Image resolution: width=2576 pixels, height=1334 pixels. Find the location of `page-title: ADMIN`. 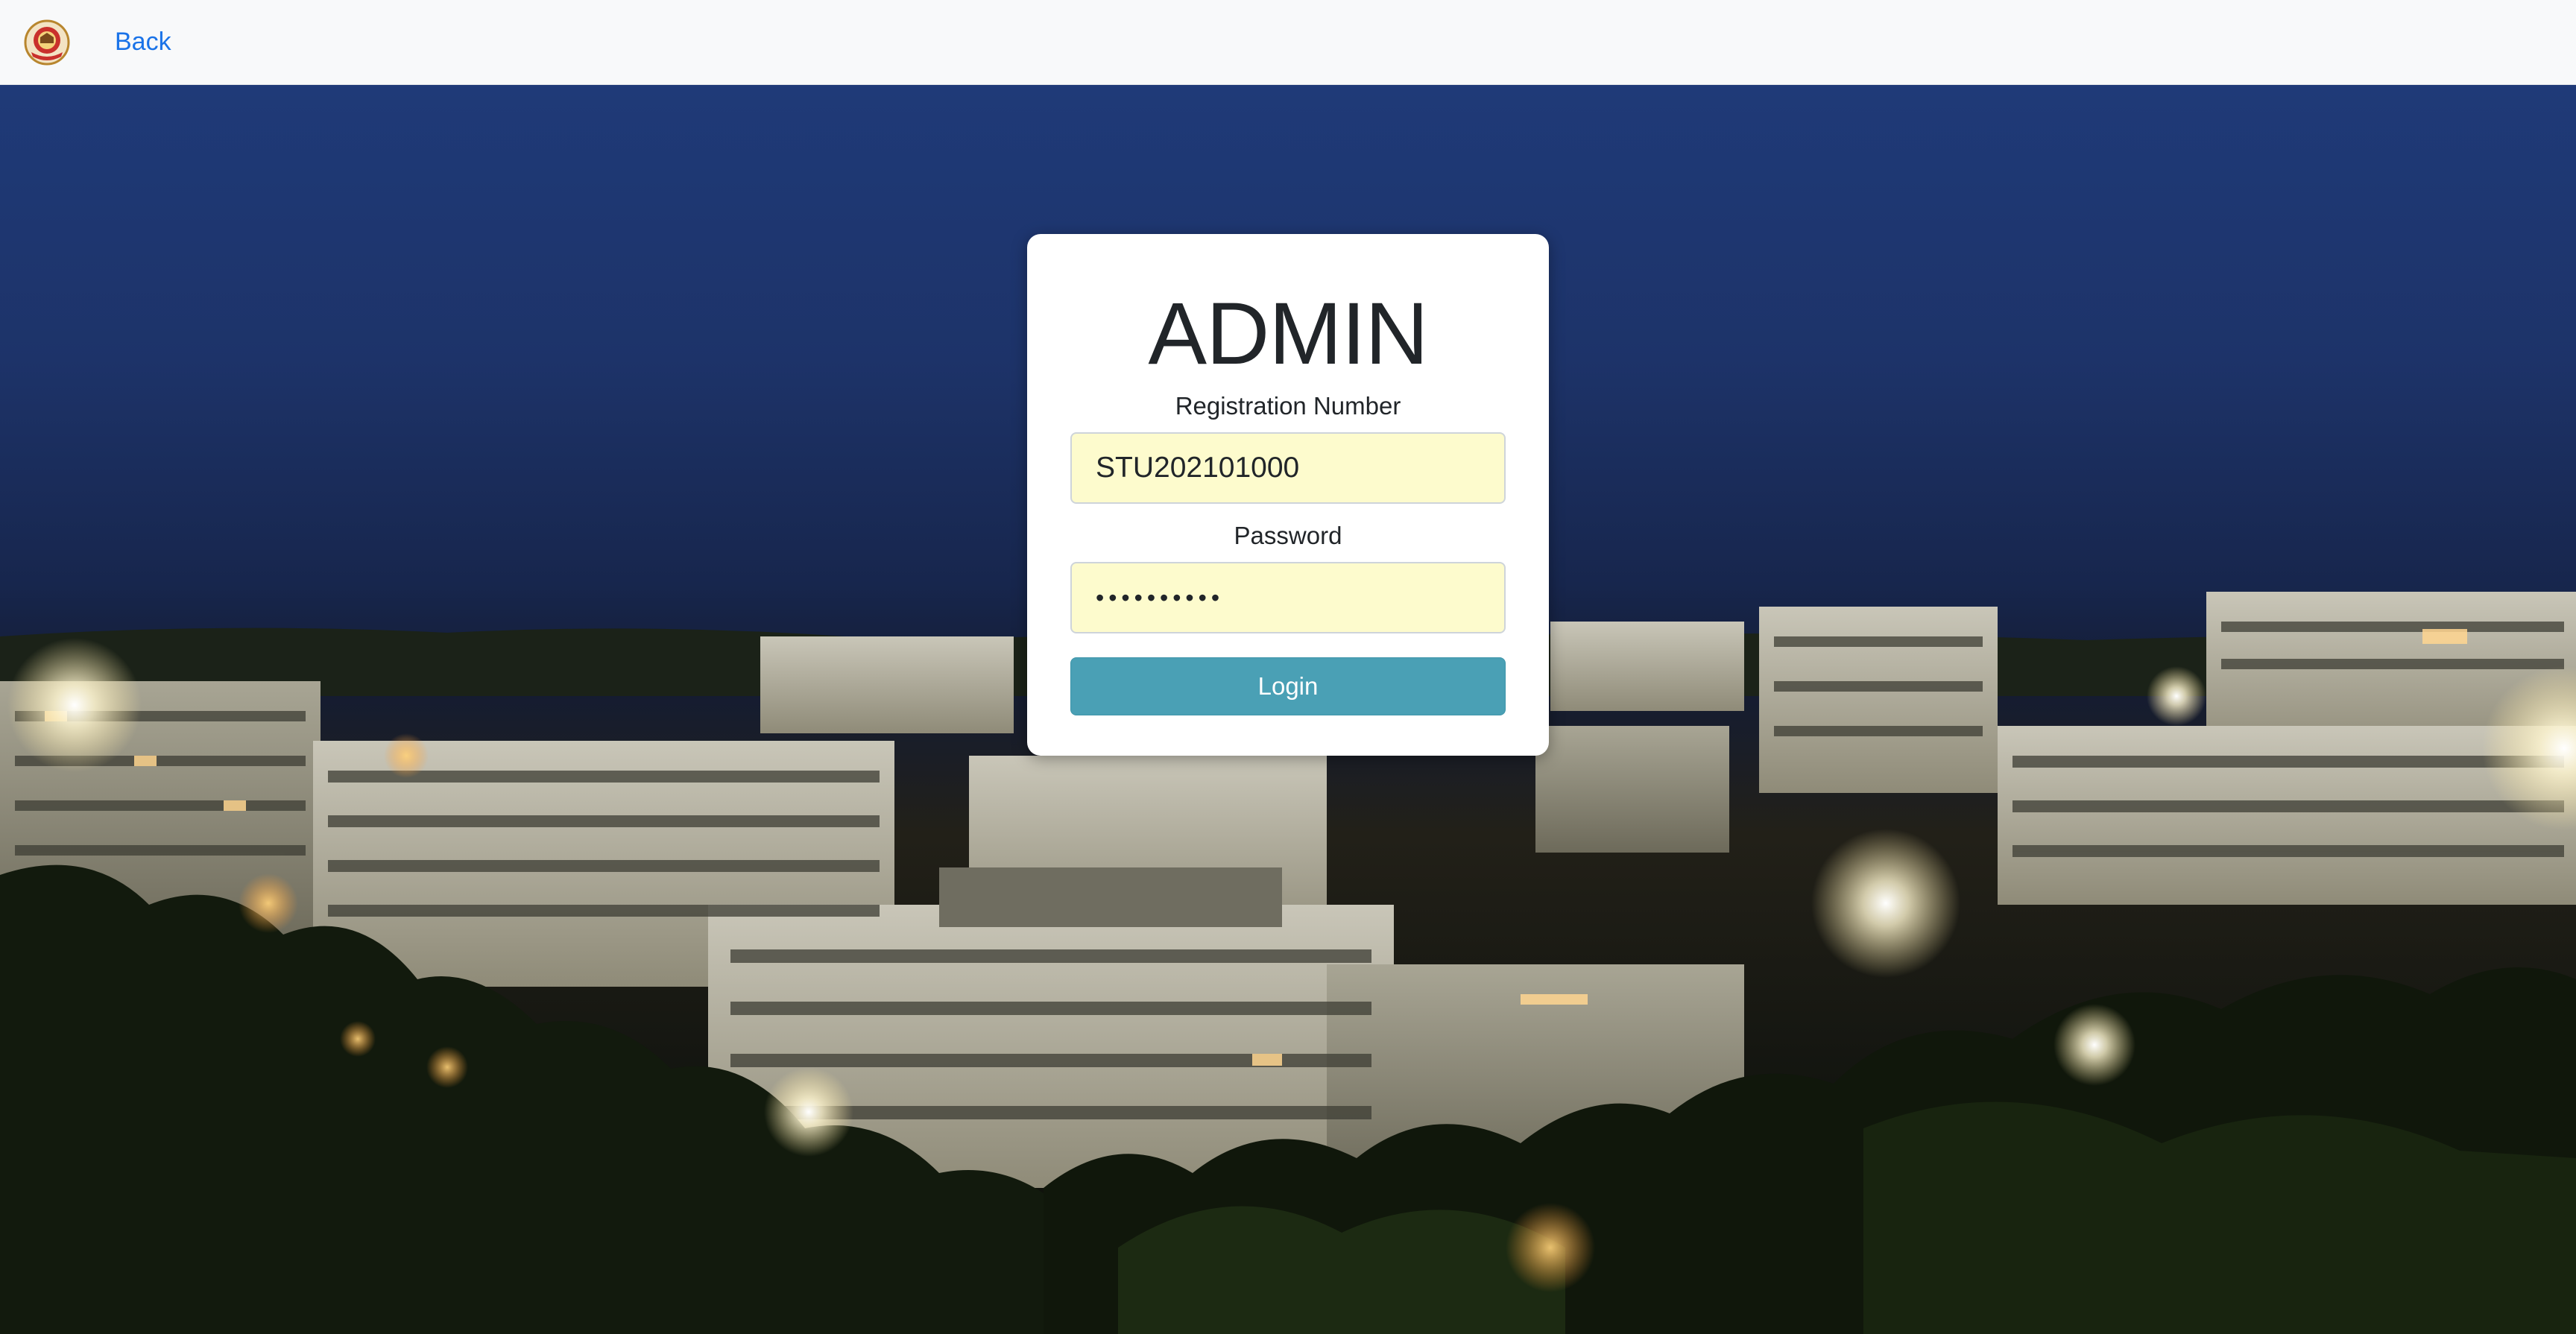

page-title: ADMIN is located at coordinates (1288, 334).